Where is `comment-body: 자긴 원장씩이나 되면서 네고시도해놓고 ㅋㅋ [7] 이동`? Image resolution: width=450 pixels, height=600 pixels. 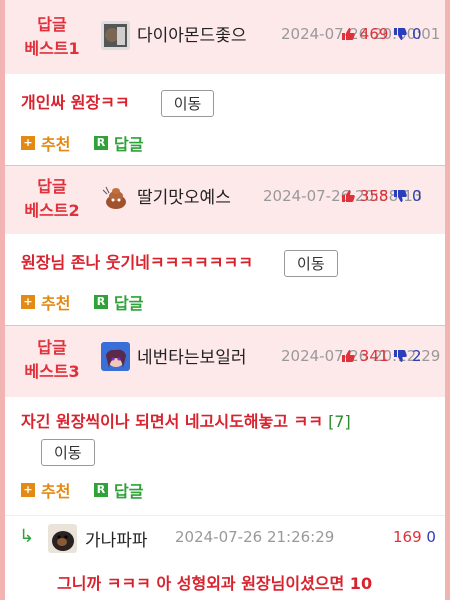 comment-body: 자긴 원장씩이나 되면서 네고시도해놓고 ㅋㅋ [7] 이동 is located at coordinates (225, 442).